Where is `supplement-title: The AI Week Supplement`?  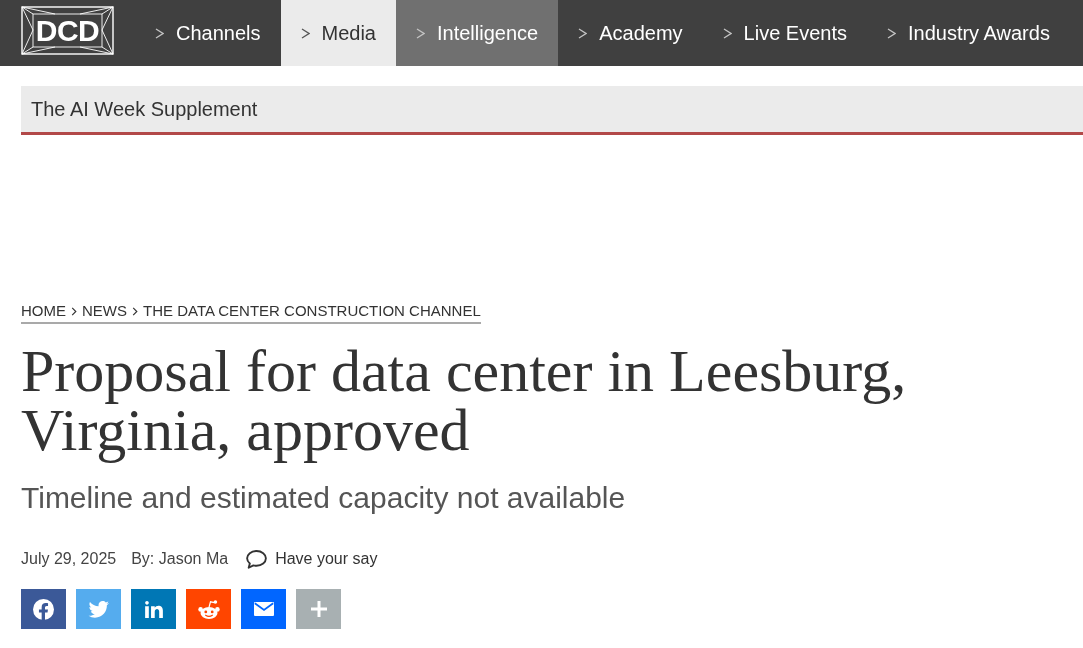 supplement-title: The AI Week Supplement is located at coordinates (144, 109).